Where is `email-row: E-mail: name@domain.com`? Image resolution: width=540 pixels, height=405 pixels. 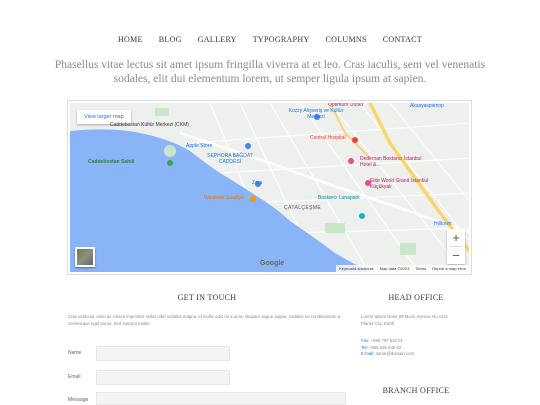 email-row: E-mail: name@domain.com is located at coordinates (418, 354).